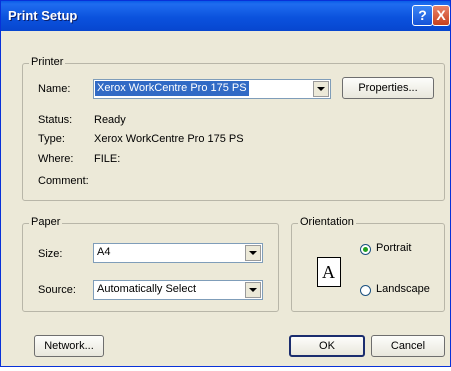  I want to click on close-icon: X, so click(441, 15).